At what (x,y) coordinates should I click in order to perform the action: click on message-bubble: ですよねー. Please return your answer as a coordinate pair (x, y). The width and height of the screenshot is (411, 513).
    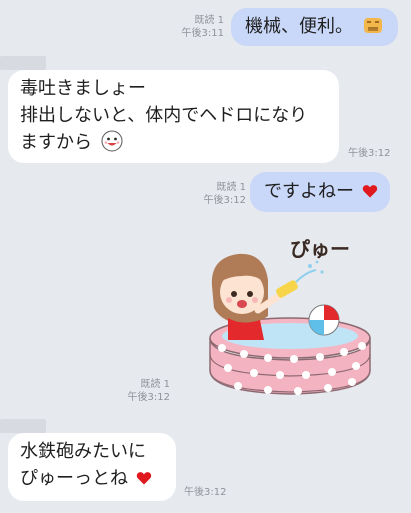
    Looking at the image, I should click on (320, 192).